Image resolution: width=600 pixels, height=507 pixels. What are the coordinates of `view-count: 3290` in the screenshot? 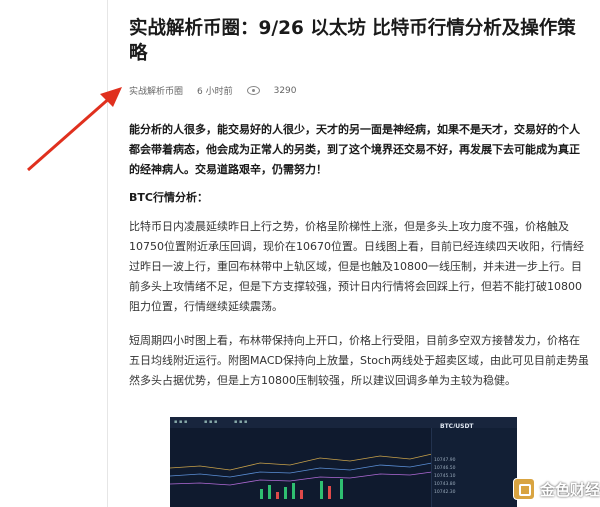 It's located at (271, 90).